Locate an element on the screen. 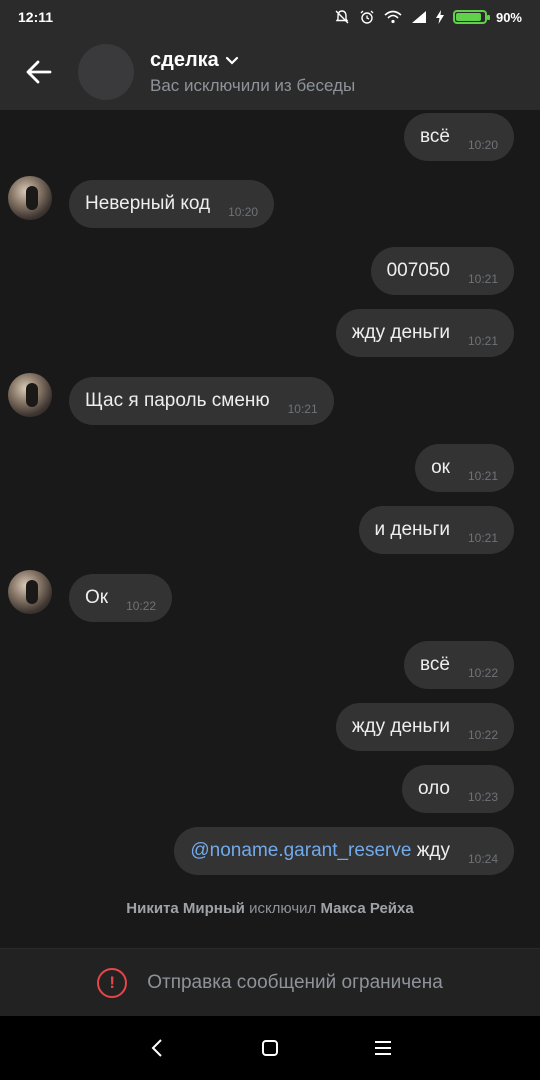 Image resolution: width=540 pixels, height=1080 pixels. chat-title: сделка is located at coordinates (184, 59).